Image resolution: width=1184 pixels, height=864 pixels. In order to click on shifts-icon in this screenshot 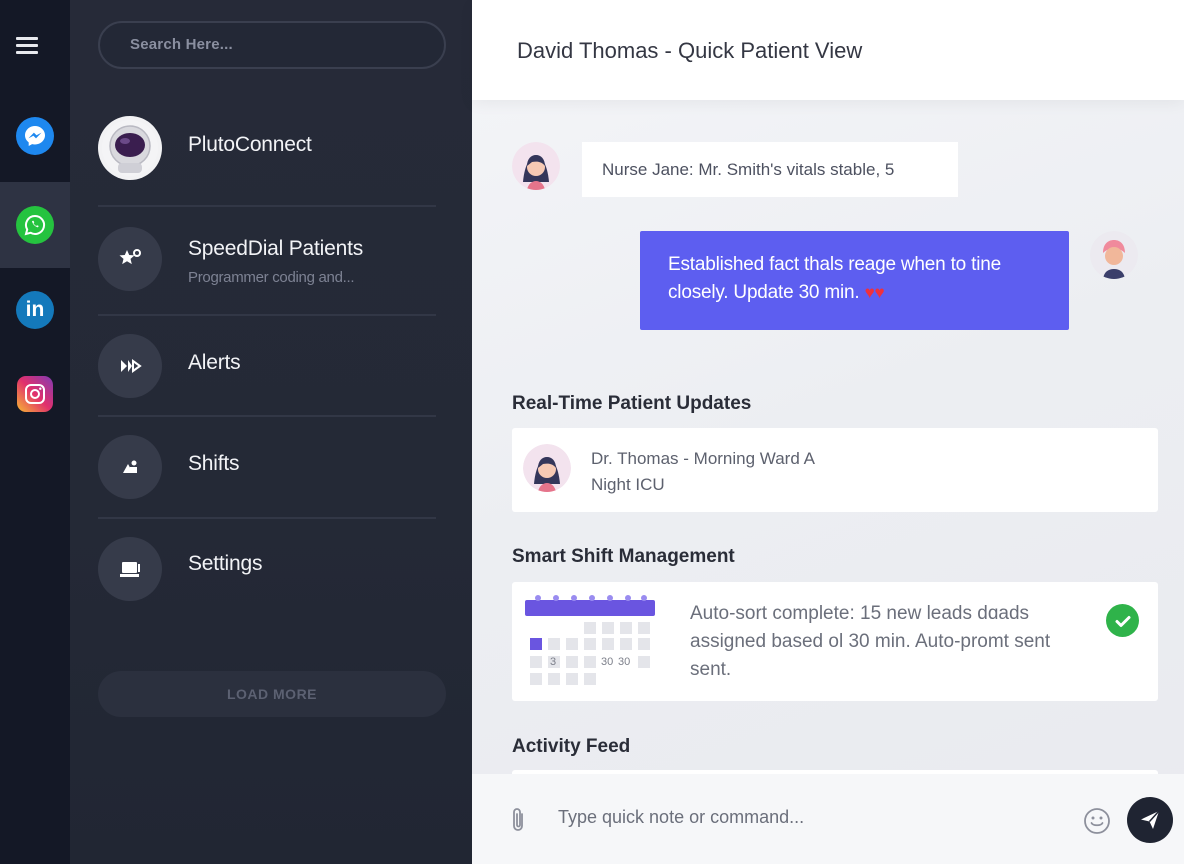, I will do `click(130, 467)`.